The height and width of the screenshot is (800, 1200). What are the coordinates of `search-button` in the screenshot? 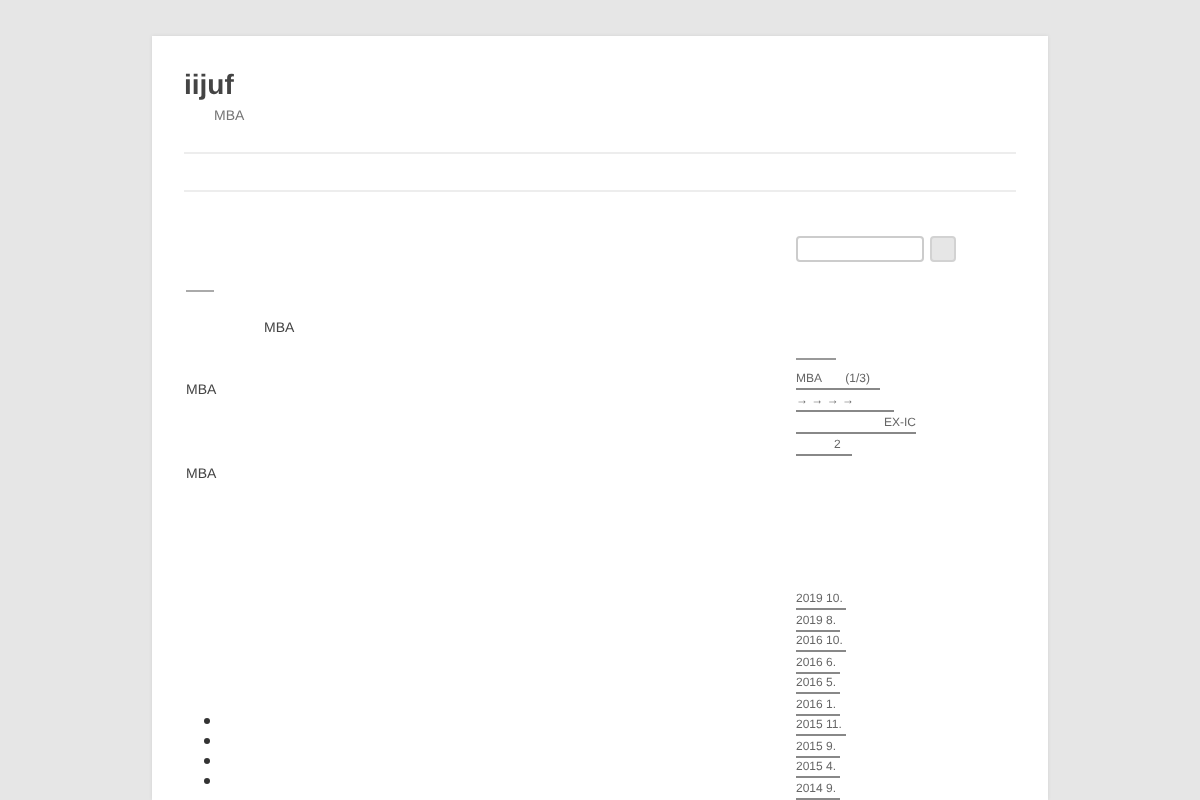 It's located at (943, 249).